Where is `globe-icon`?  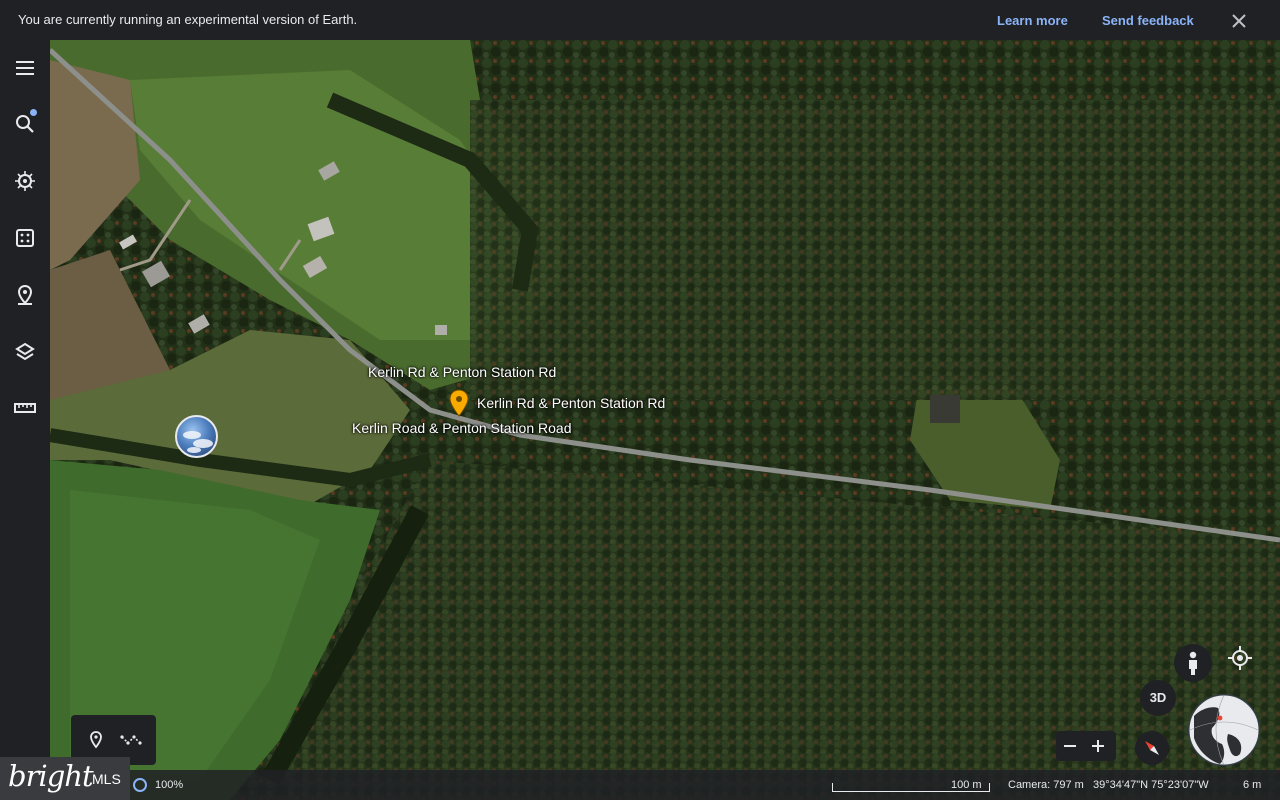
globe-icon is located at coordinates (1224, 730).